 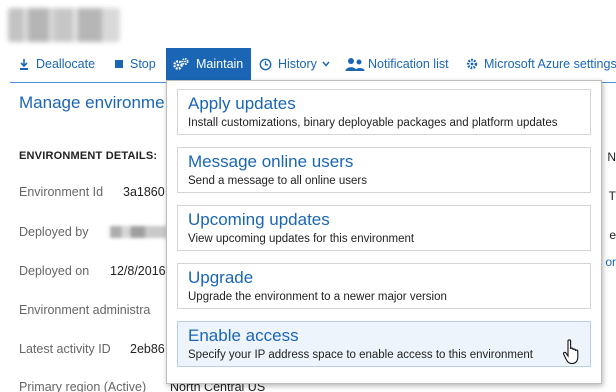 I want to click on page-title-redacted, so click(x=64, y=25).